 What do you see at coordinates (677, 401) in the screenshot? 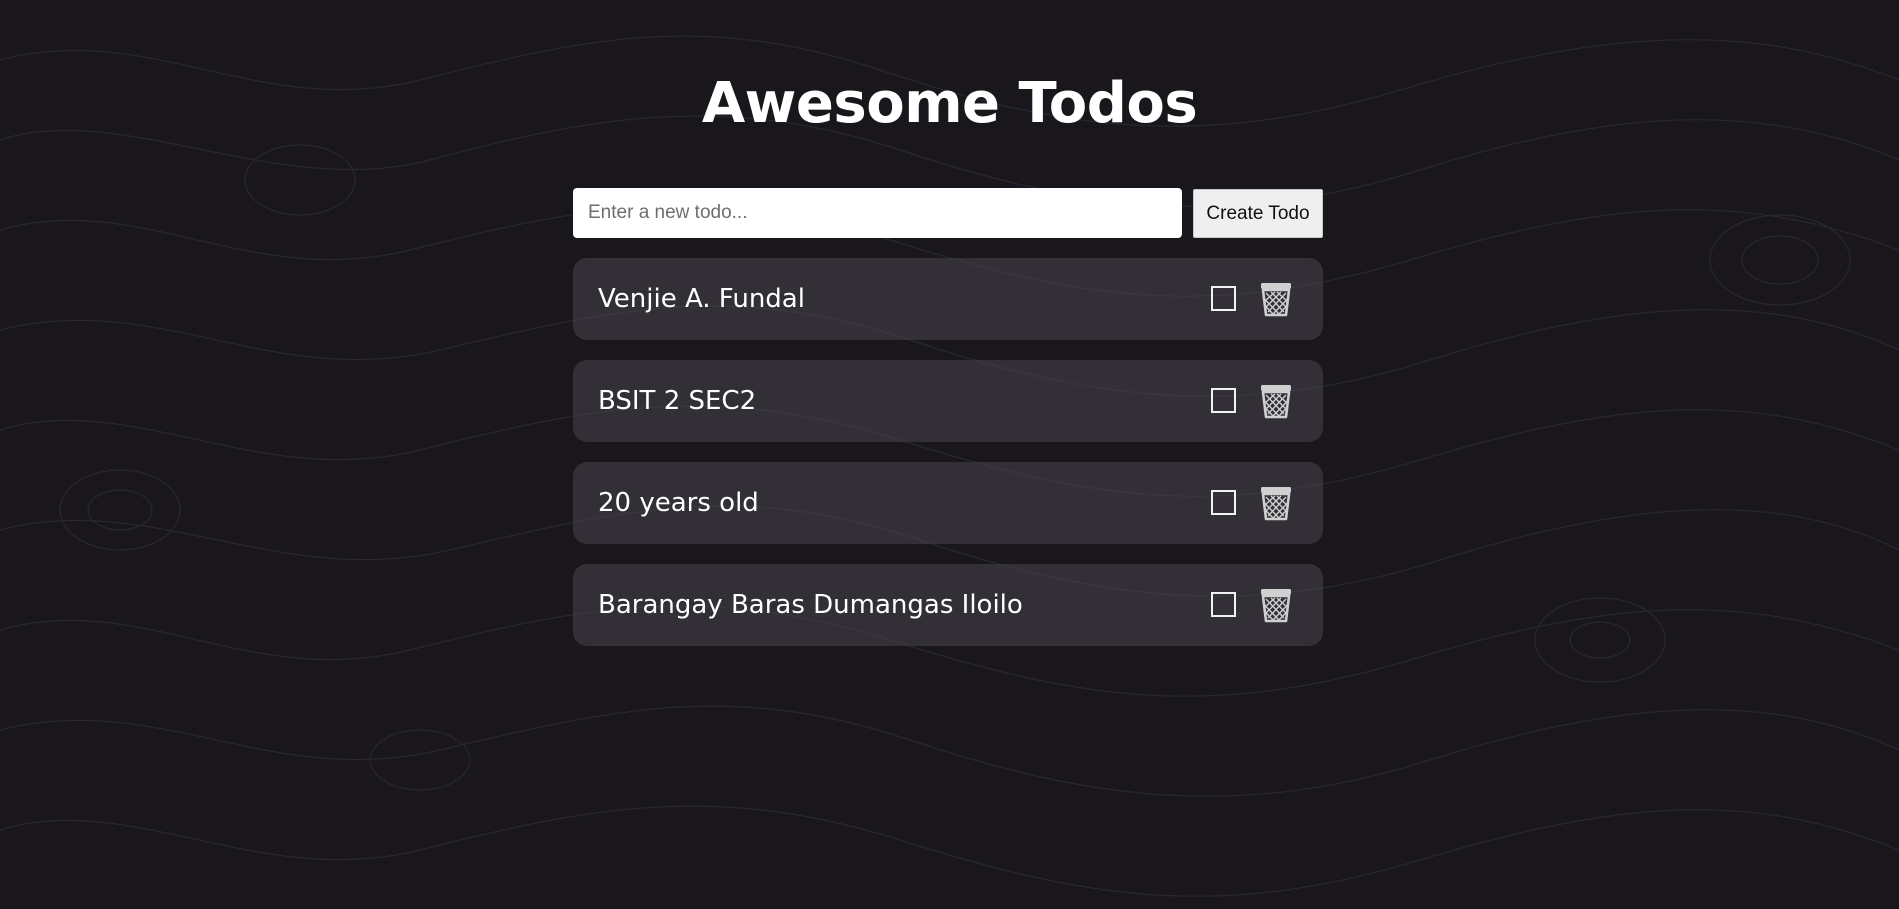
I see `todo-text: BSIT 2 SEC2` at bounding box center [677, 401].